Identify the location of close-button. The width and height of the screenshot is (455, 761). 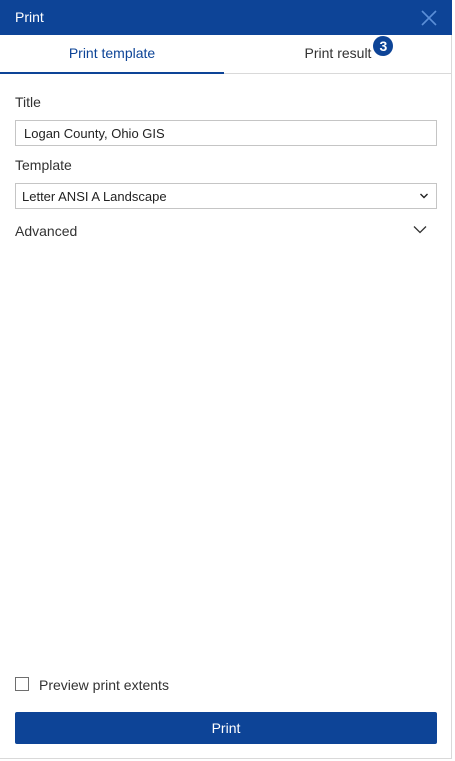
(429, 18).